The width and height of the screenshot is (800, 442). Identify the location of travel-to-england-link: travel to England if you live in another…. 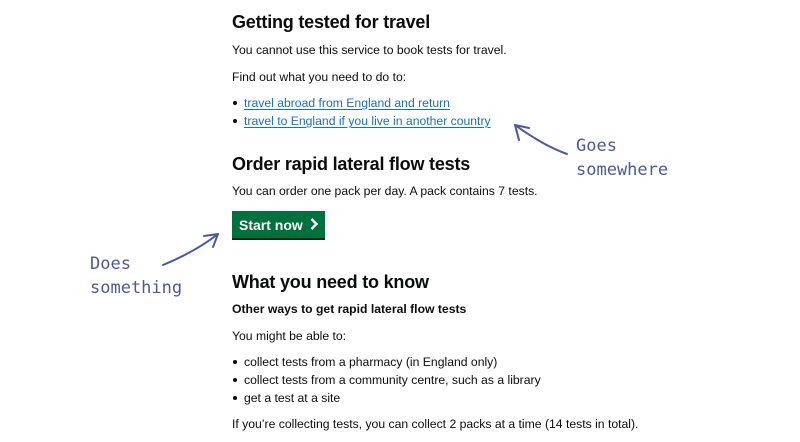
(367, 121).